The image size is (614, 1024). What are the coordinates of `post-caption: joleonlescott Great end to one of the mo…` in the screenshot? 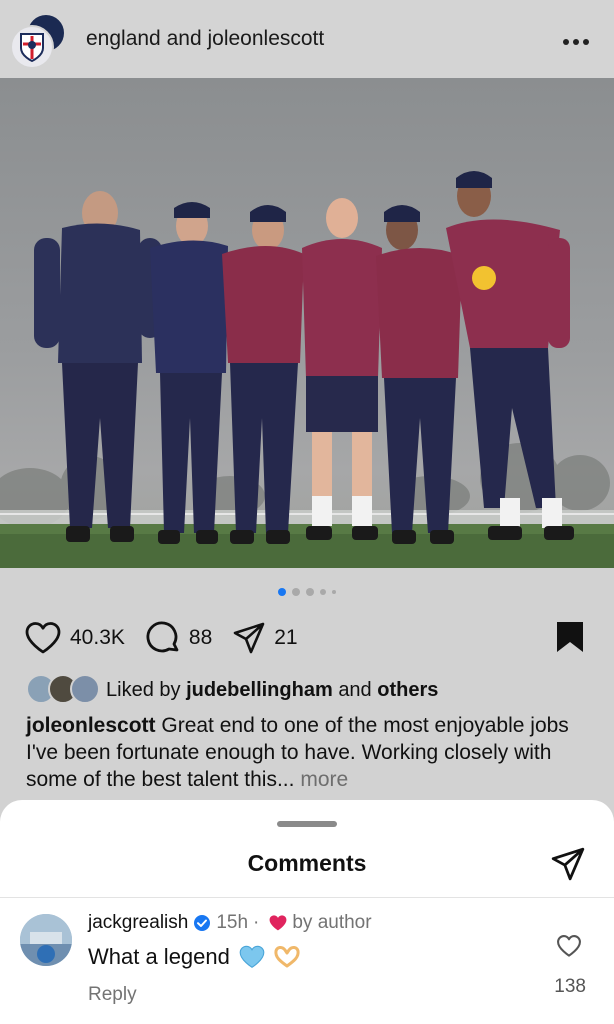 It's located at (306, 752).